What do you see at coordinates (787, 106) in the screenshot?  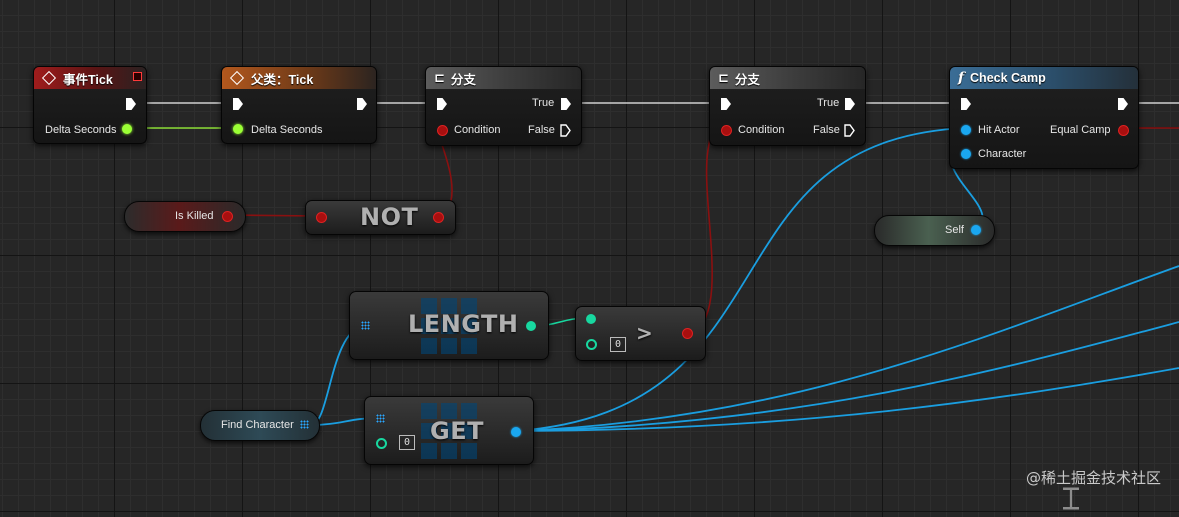 I see `branch-node-2: ⊏ 分支 True Condition False` at bounding box center [787, 106].